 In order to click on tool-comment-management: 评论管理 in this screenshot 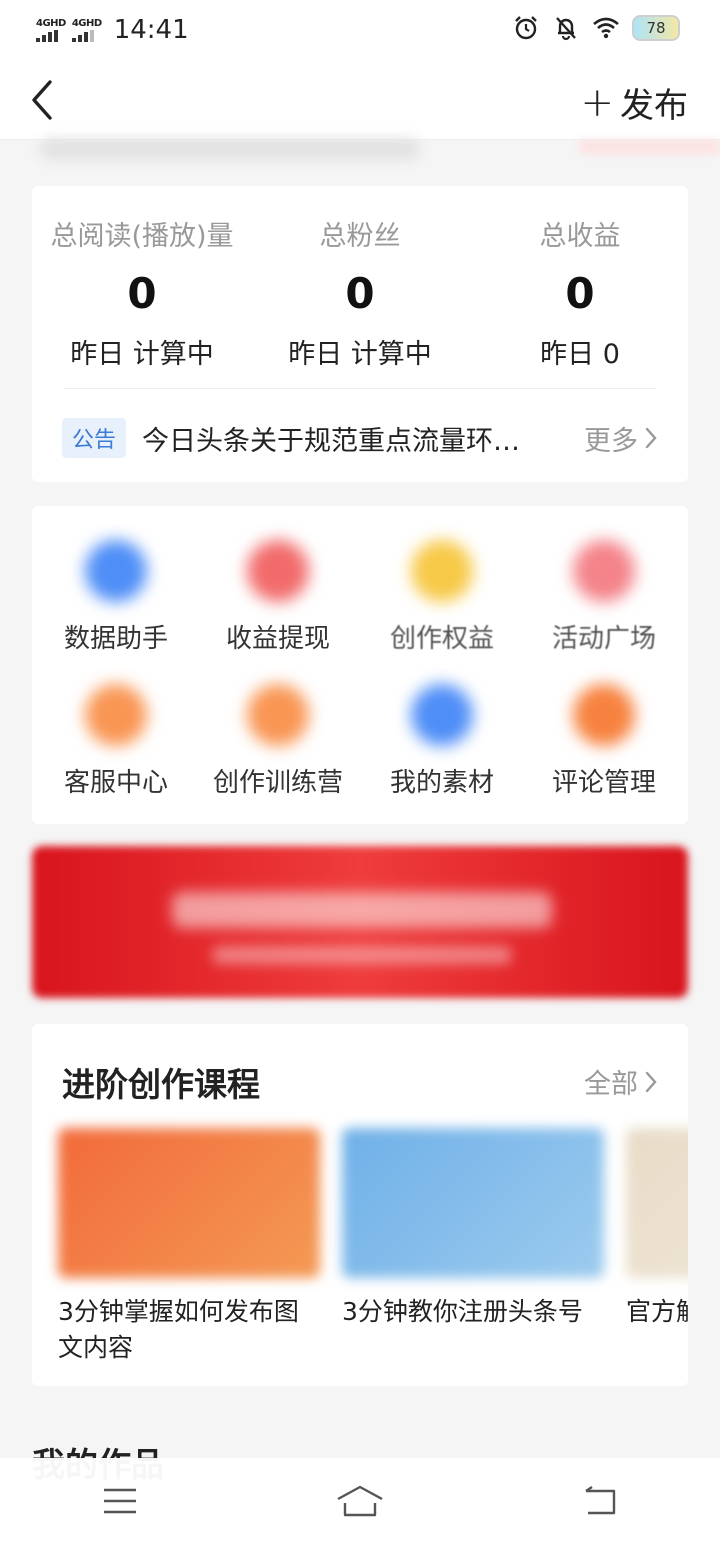, I will do `click(604, 741)`.